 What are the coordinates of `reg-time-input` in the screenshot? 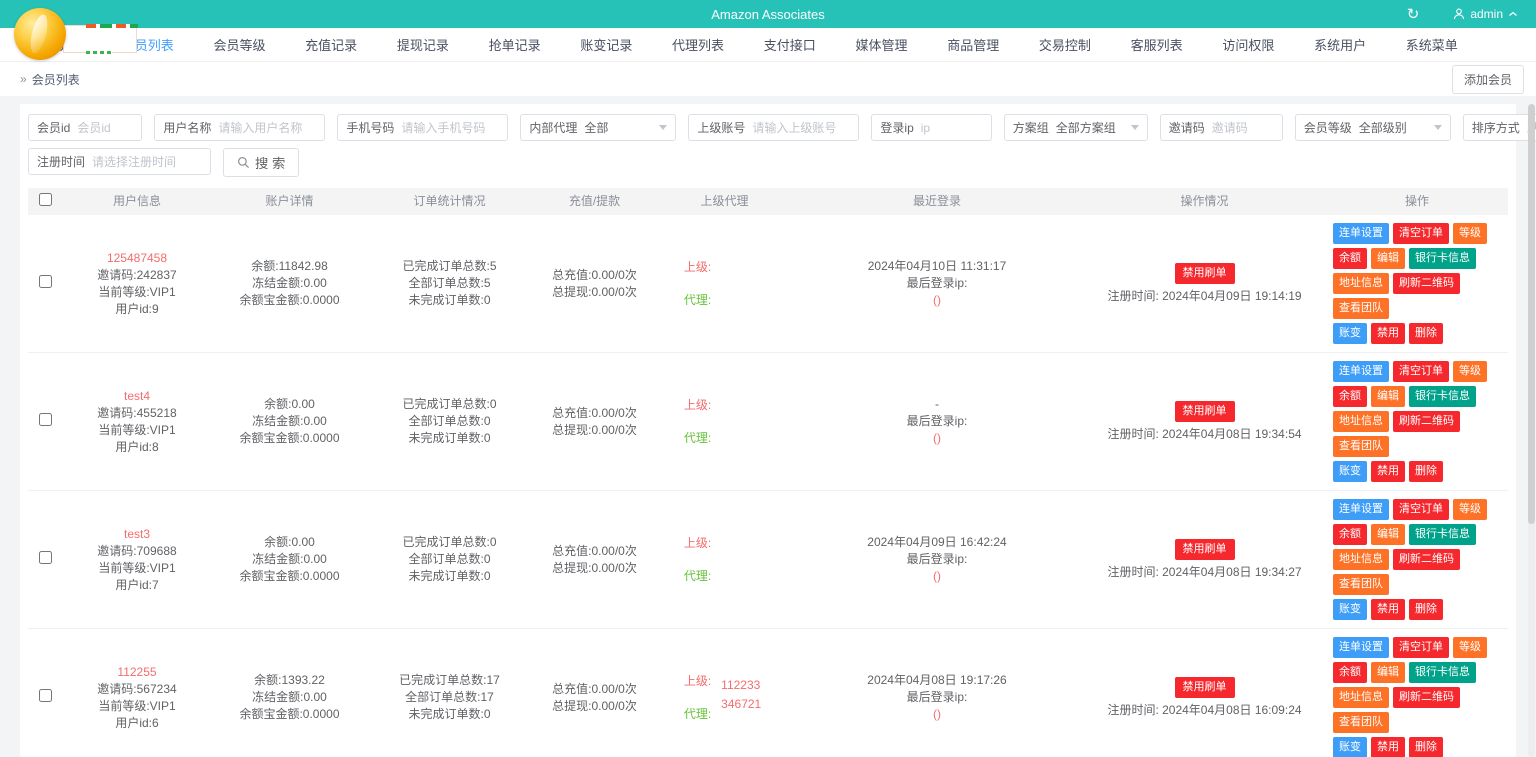 It's located at (147, 161).